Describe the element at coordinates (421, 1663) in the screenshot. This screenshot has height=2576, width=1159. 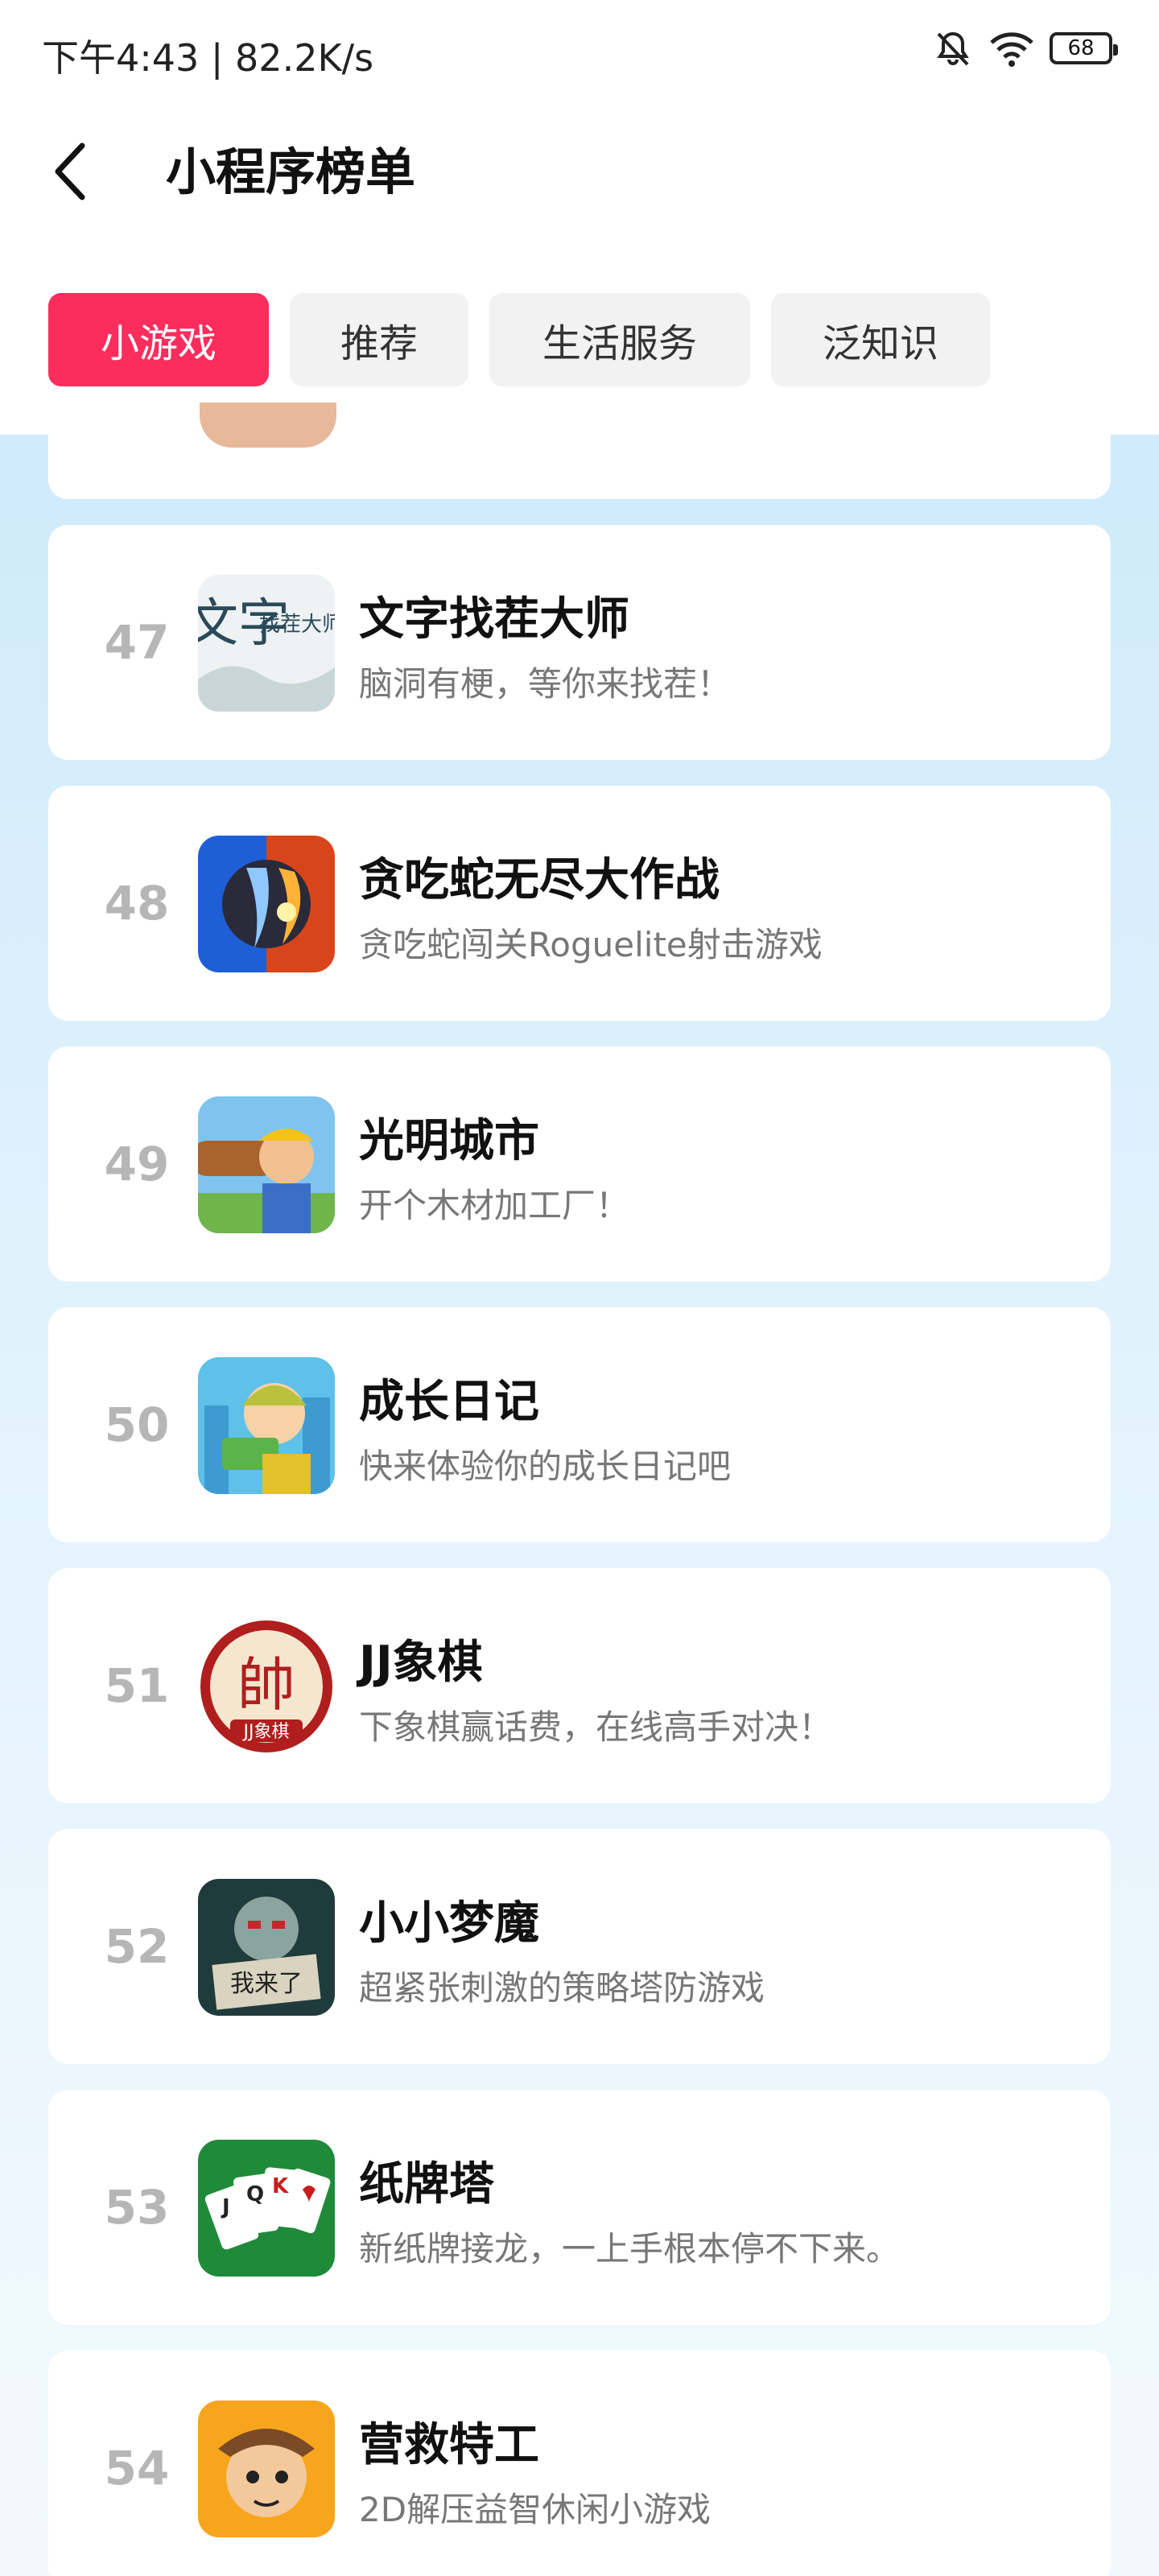
I see `game-name: JJ象棋` at that location.